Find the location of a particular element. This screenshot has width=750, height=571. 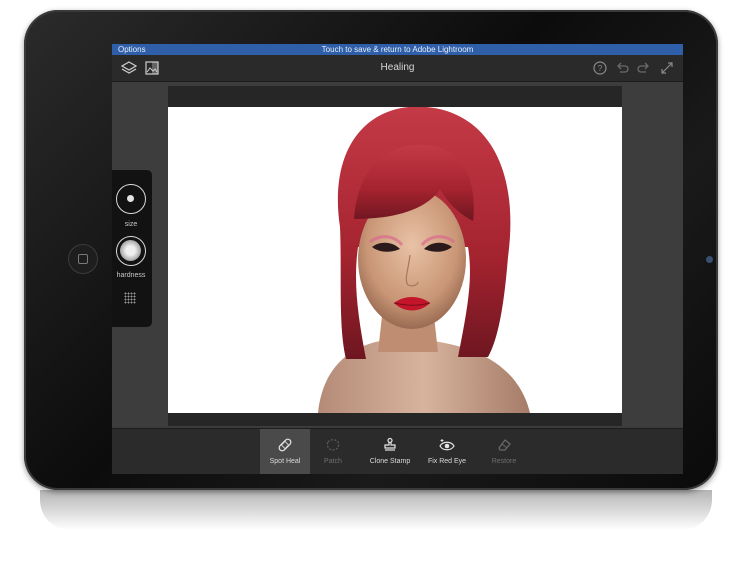

patch-icon is located at coordinates (333, 445).